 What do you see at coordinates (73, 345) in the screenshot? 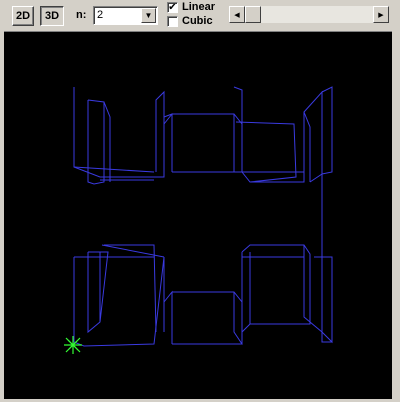
I see `marker-icon` at bounding box center [73, 345].